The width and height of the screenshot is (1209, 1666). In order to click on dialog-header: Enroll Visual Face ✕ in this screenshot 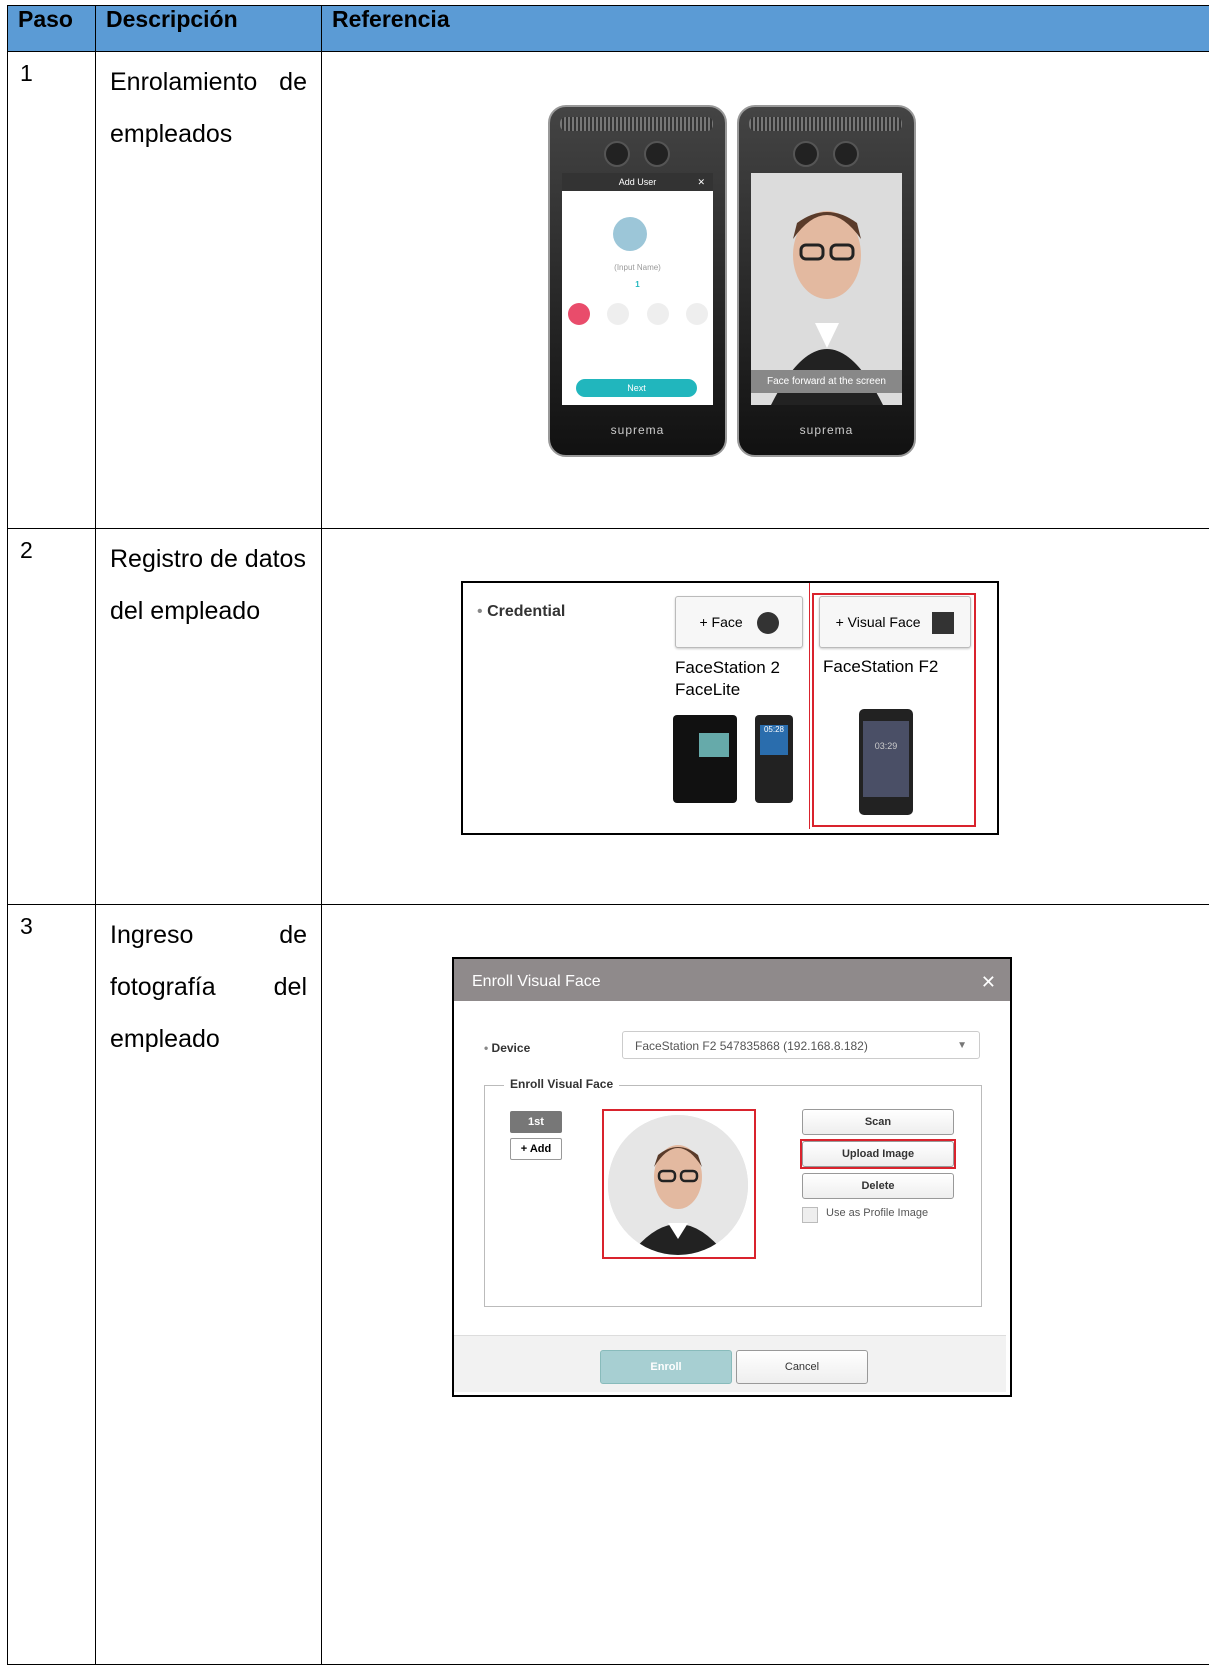, I will do `click(732, 980)`.